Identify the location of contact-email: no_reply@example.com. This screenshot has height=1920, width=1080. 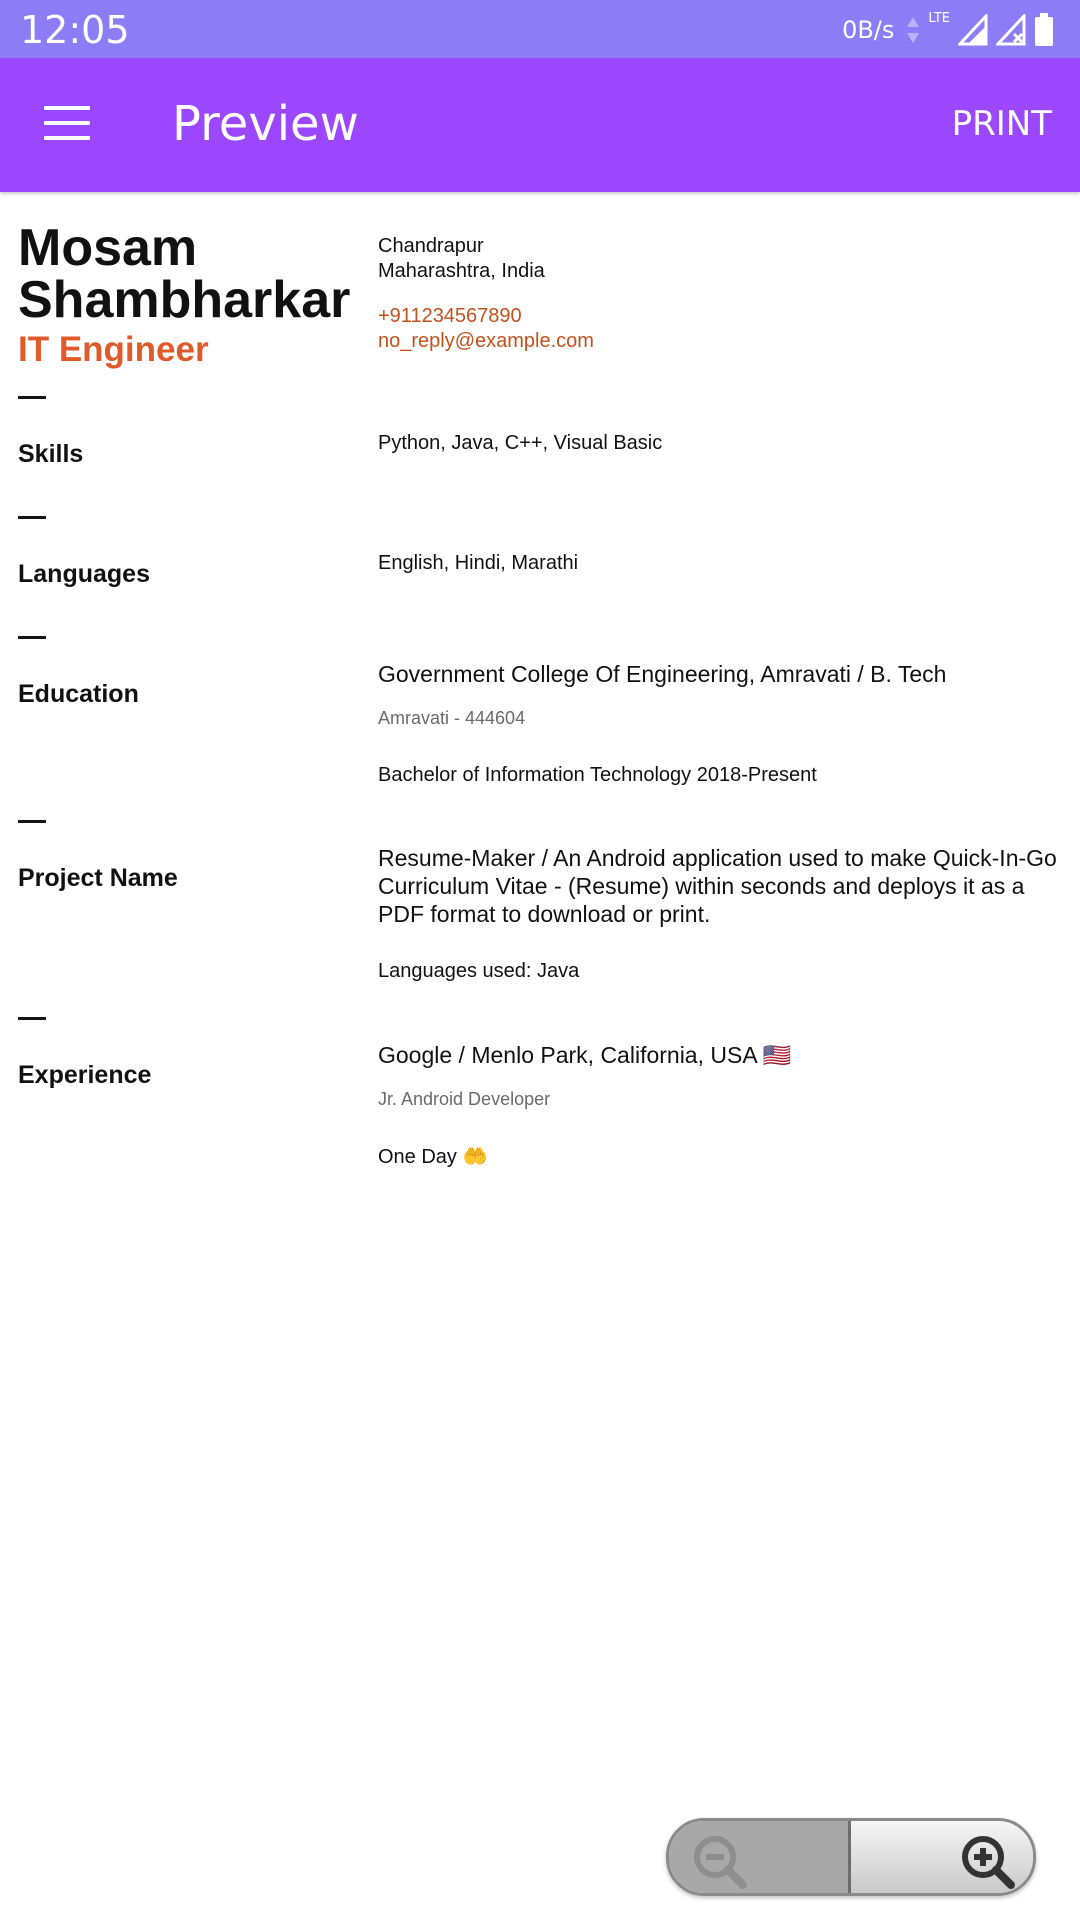
(486, 341).